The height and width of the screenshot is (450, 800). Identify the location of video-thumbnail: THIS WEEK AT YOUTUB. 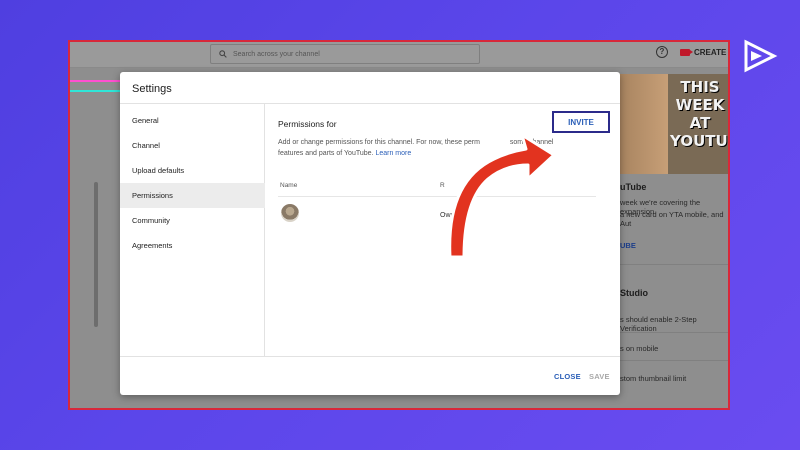
(673, 124).